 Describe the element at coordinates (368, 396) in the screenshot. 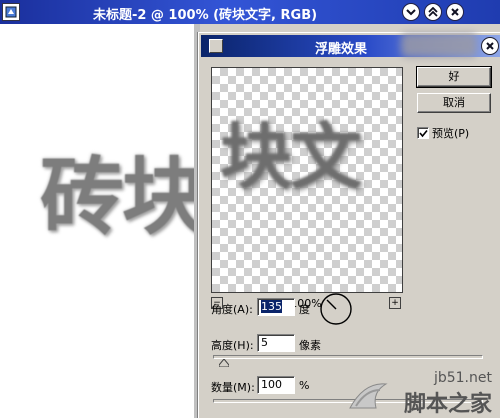

I see `watermark-logo-icon` at that location.